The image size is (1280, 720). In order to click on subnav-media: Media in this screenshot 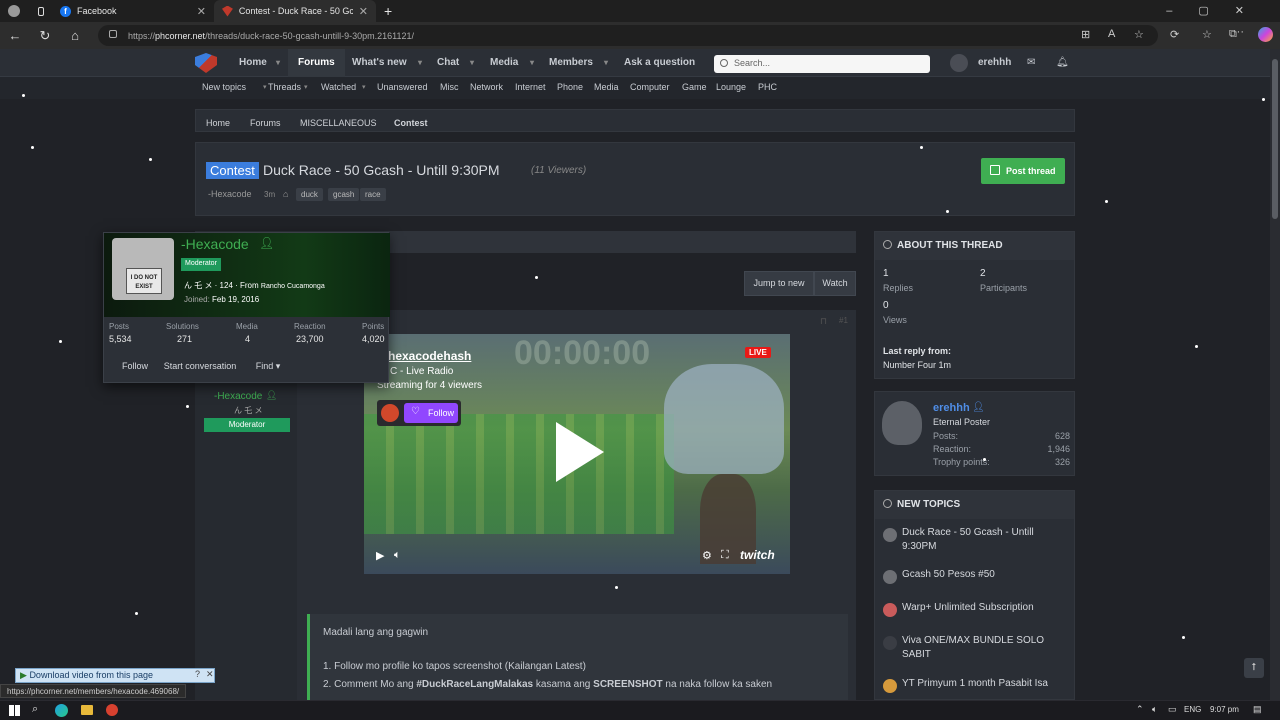, I will do `click(606, 87)`.